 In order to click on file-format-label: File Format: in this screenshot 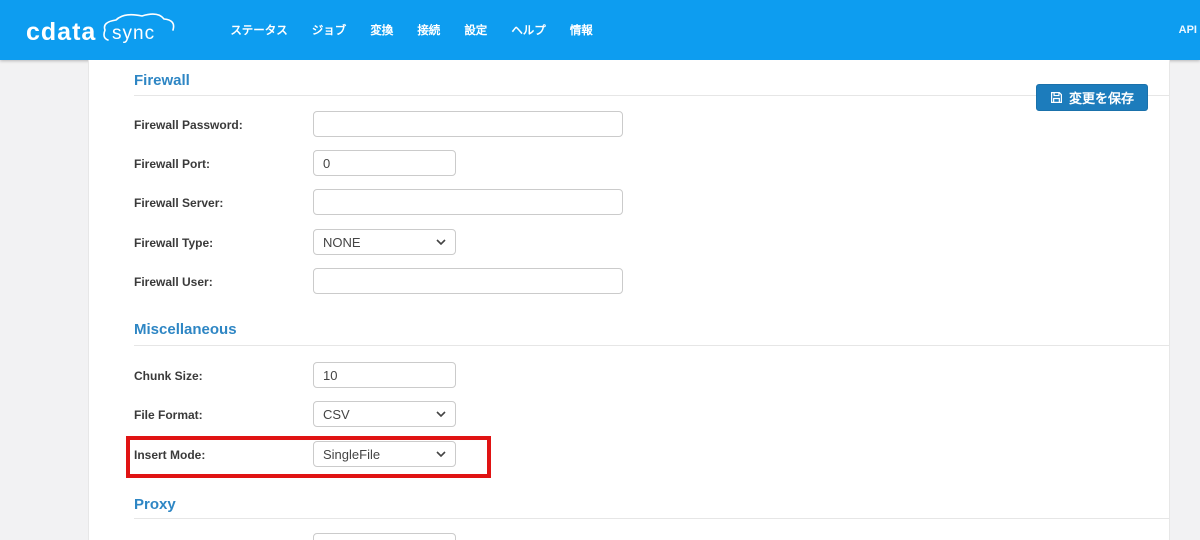, I will do `click(168, 415)`.